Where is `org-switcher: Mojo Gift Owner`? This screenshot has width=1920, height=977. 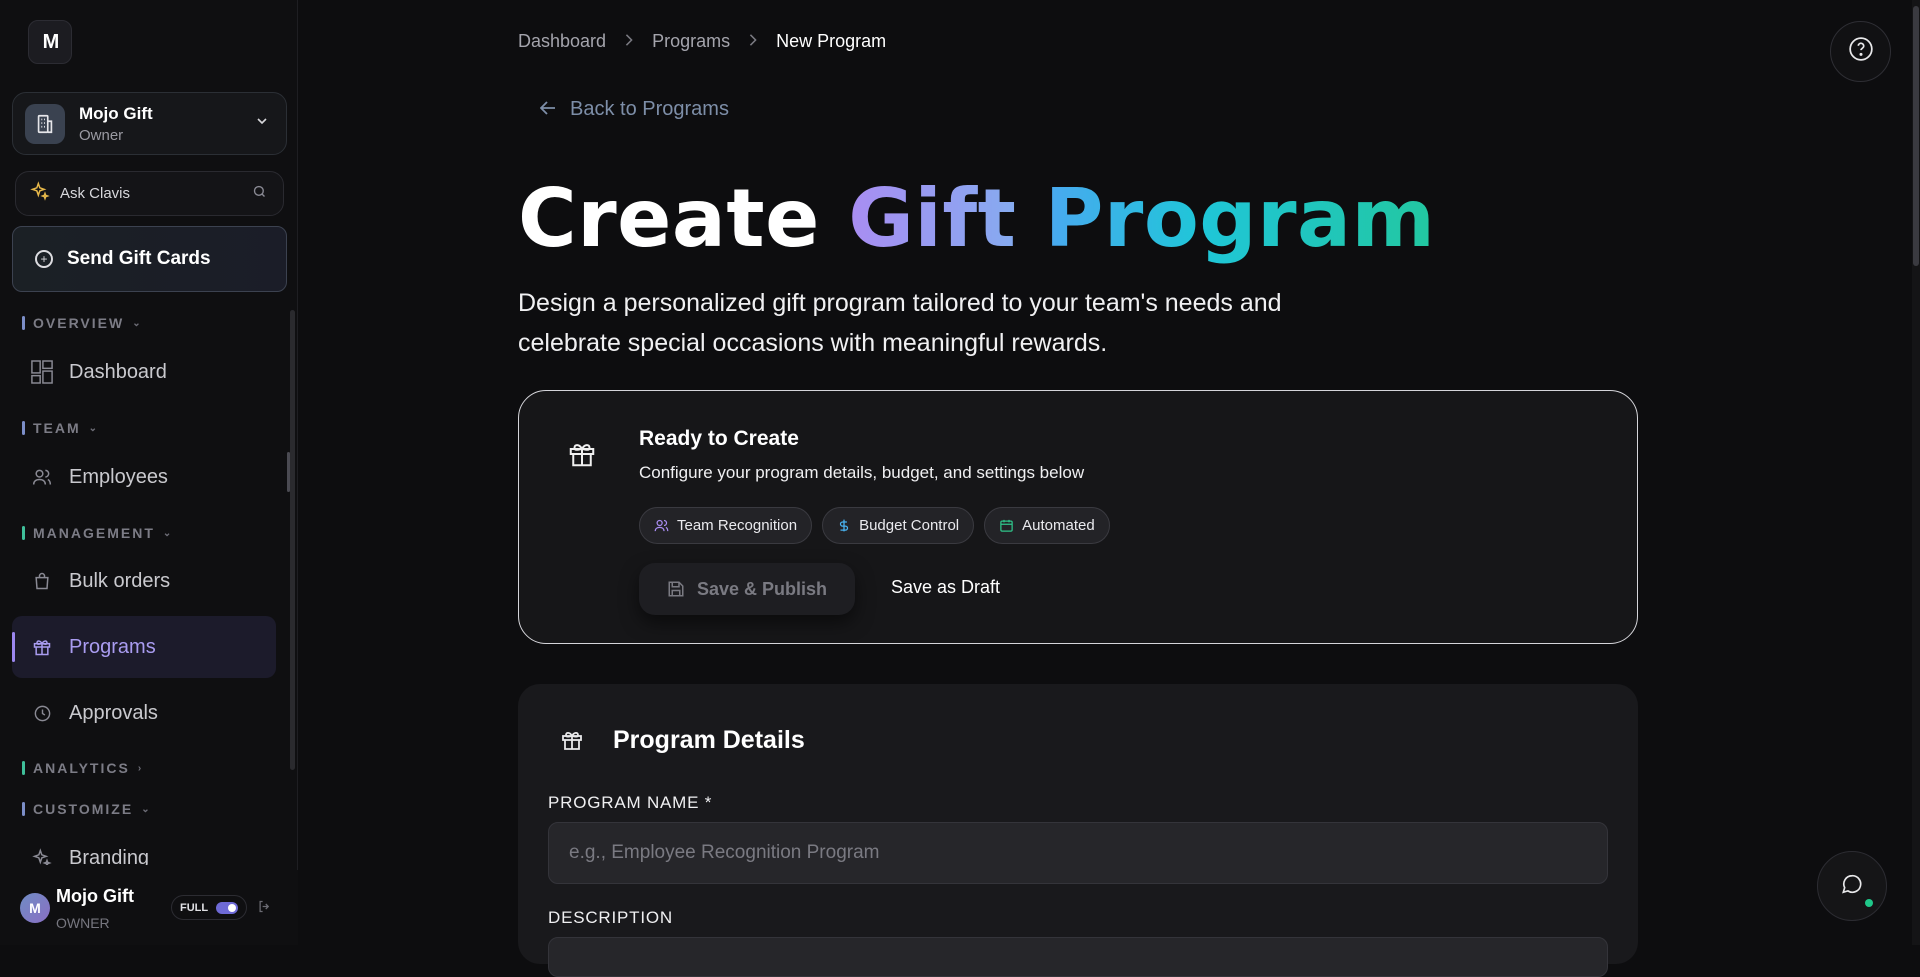
org-switcher: Mojo Gift Owner is located at coordinates (149, 123).